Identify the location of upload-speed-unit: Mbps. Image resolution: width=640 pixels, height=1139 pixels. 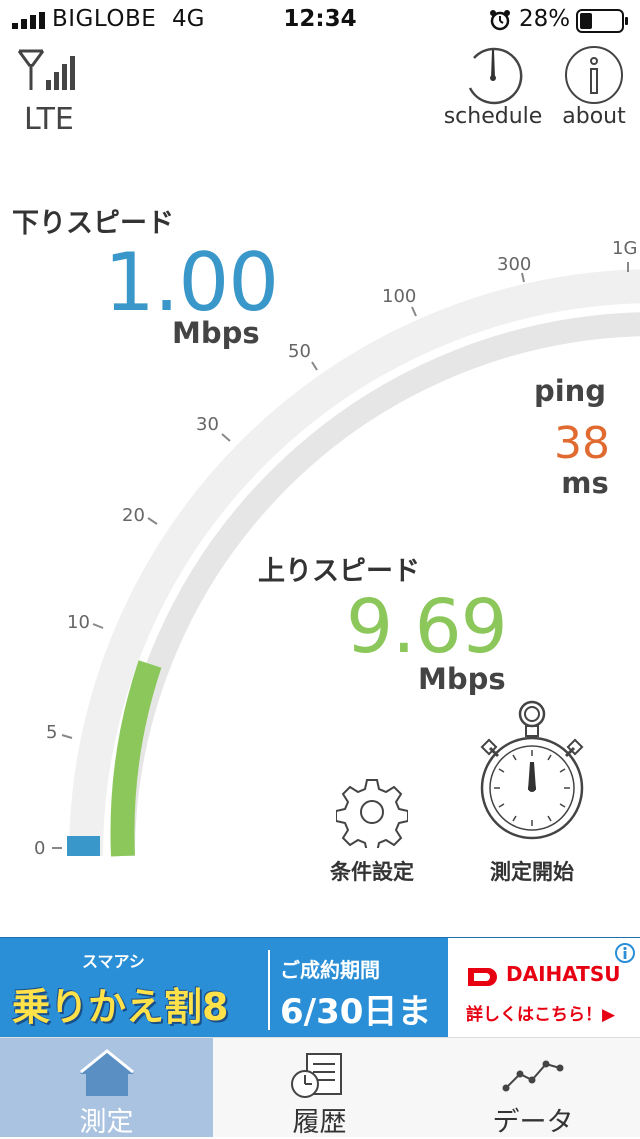
(462, 679).